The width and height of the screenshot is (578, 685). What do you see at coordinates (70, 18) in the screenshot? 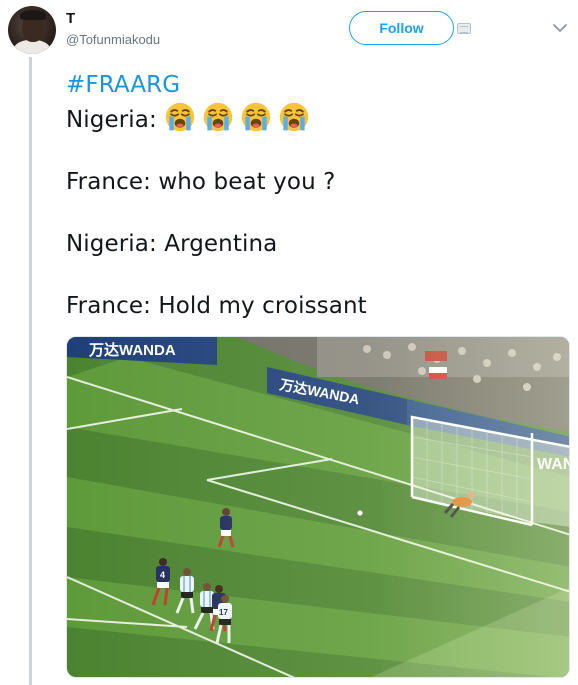
I see `display-name: T` at bounding box center [70, 18].